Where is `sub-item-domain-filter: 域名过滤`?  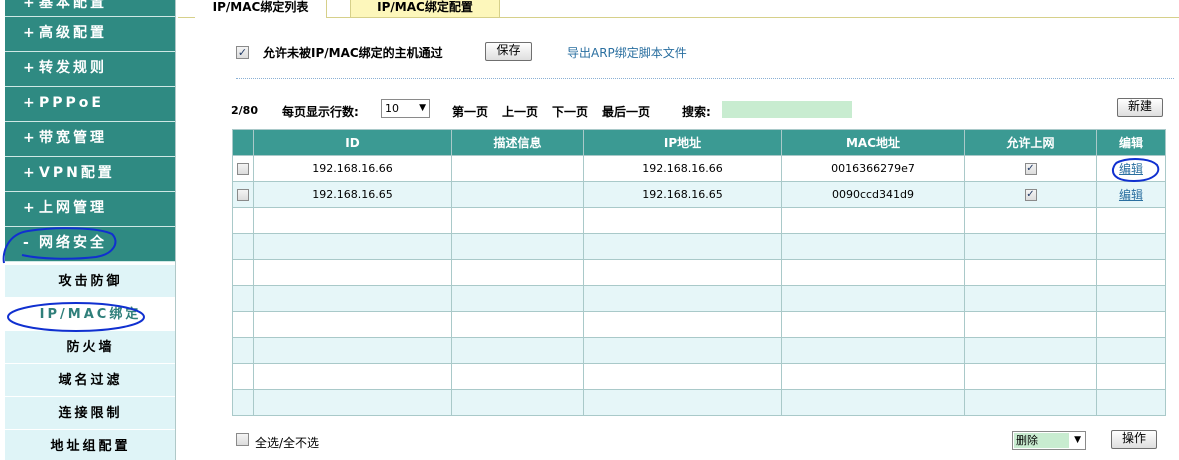
sub-item-domain-filter: 域名过滤 is located at coordinates (90, 380).